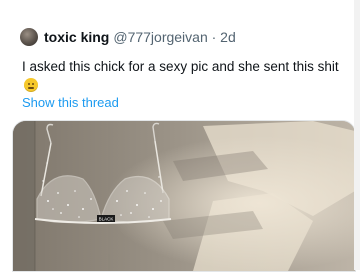 This screenshot has width=360, height=272. Describe the element at coordinates (29, 37) in the screenshot. I see `avatar` at that location.